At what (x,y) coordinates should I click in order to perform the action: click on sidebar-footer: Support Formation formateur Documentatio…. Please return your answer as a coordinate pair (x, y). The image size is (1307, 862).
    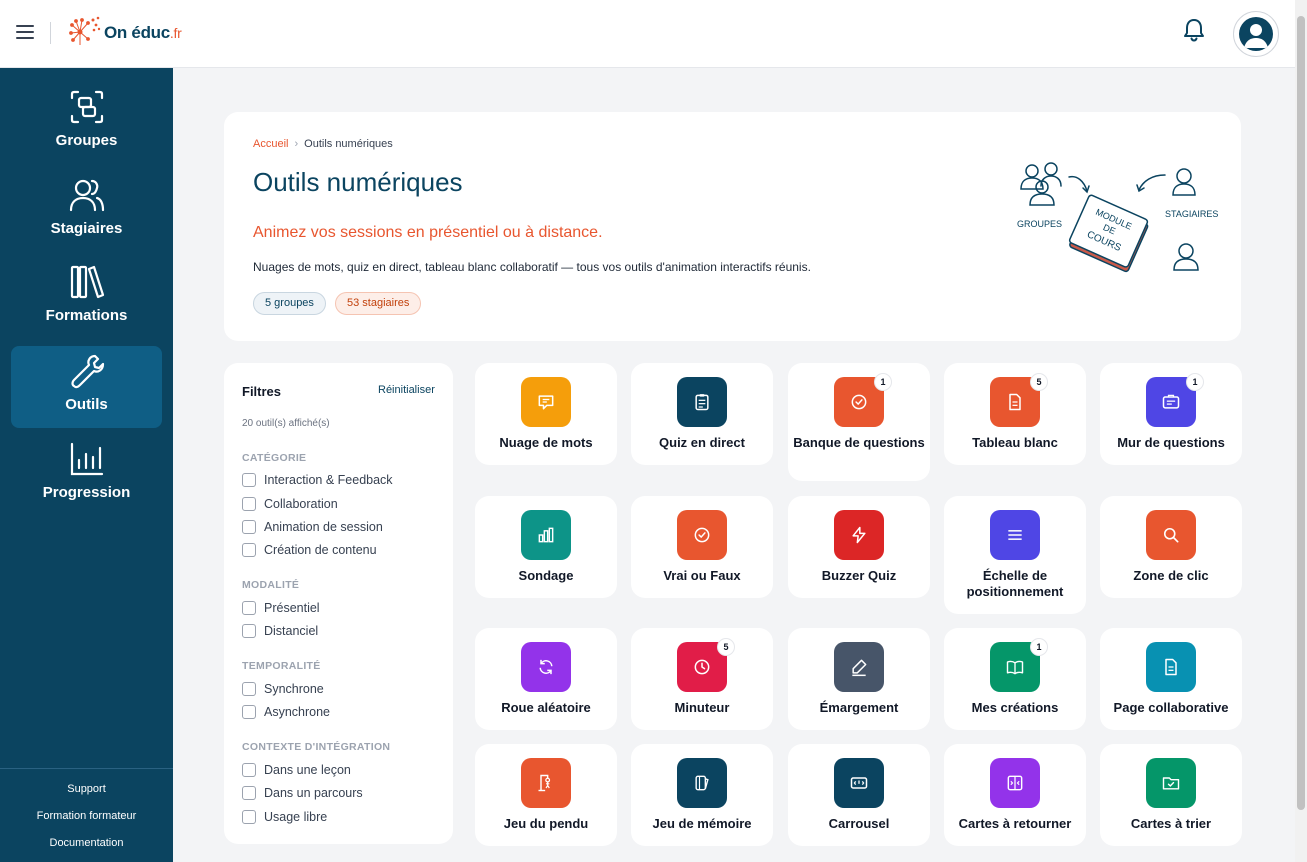
    Looking at the image, I should click on (86, 812).